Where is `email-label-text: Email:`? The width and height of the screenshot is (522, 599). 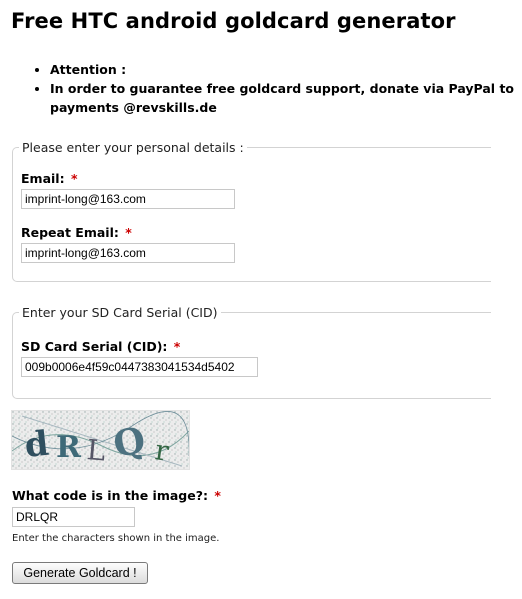 email-label-text: Email: is located at coordinates (43, 178).